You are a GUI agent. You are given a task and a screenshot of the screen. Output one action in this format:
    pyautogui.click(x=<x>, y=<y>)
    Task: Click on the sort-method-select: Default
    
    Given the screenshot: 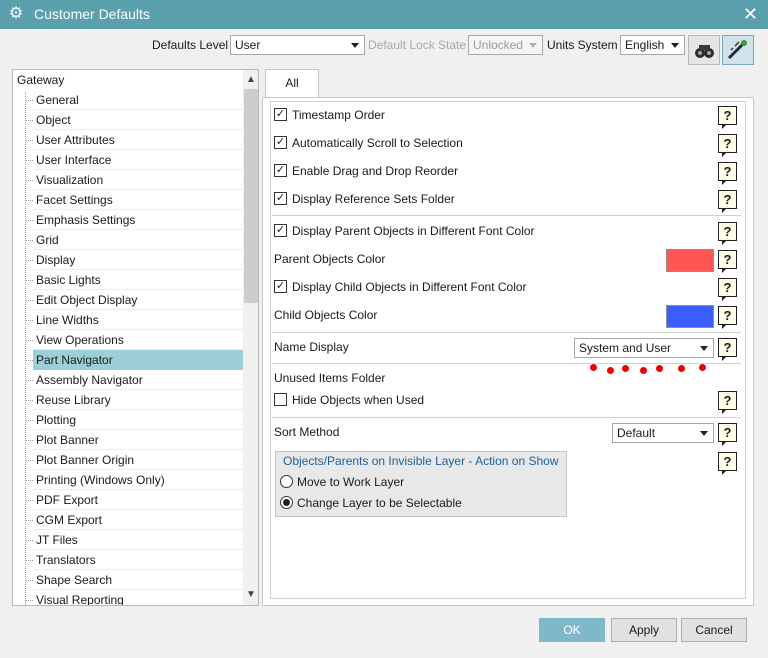 What is the action you would take?
    pyautogui.click(x=663, y=433)
    